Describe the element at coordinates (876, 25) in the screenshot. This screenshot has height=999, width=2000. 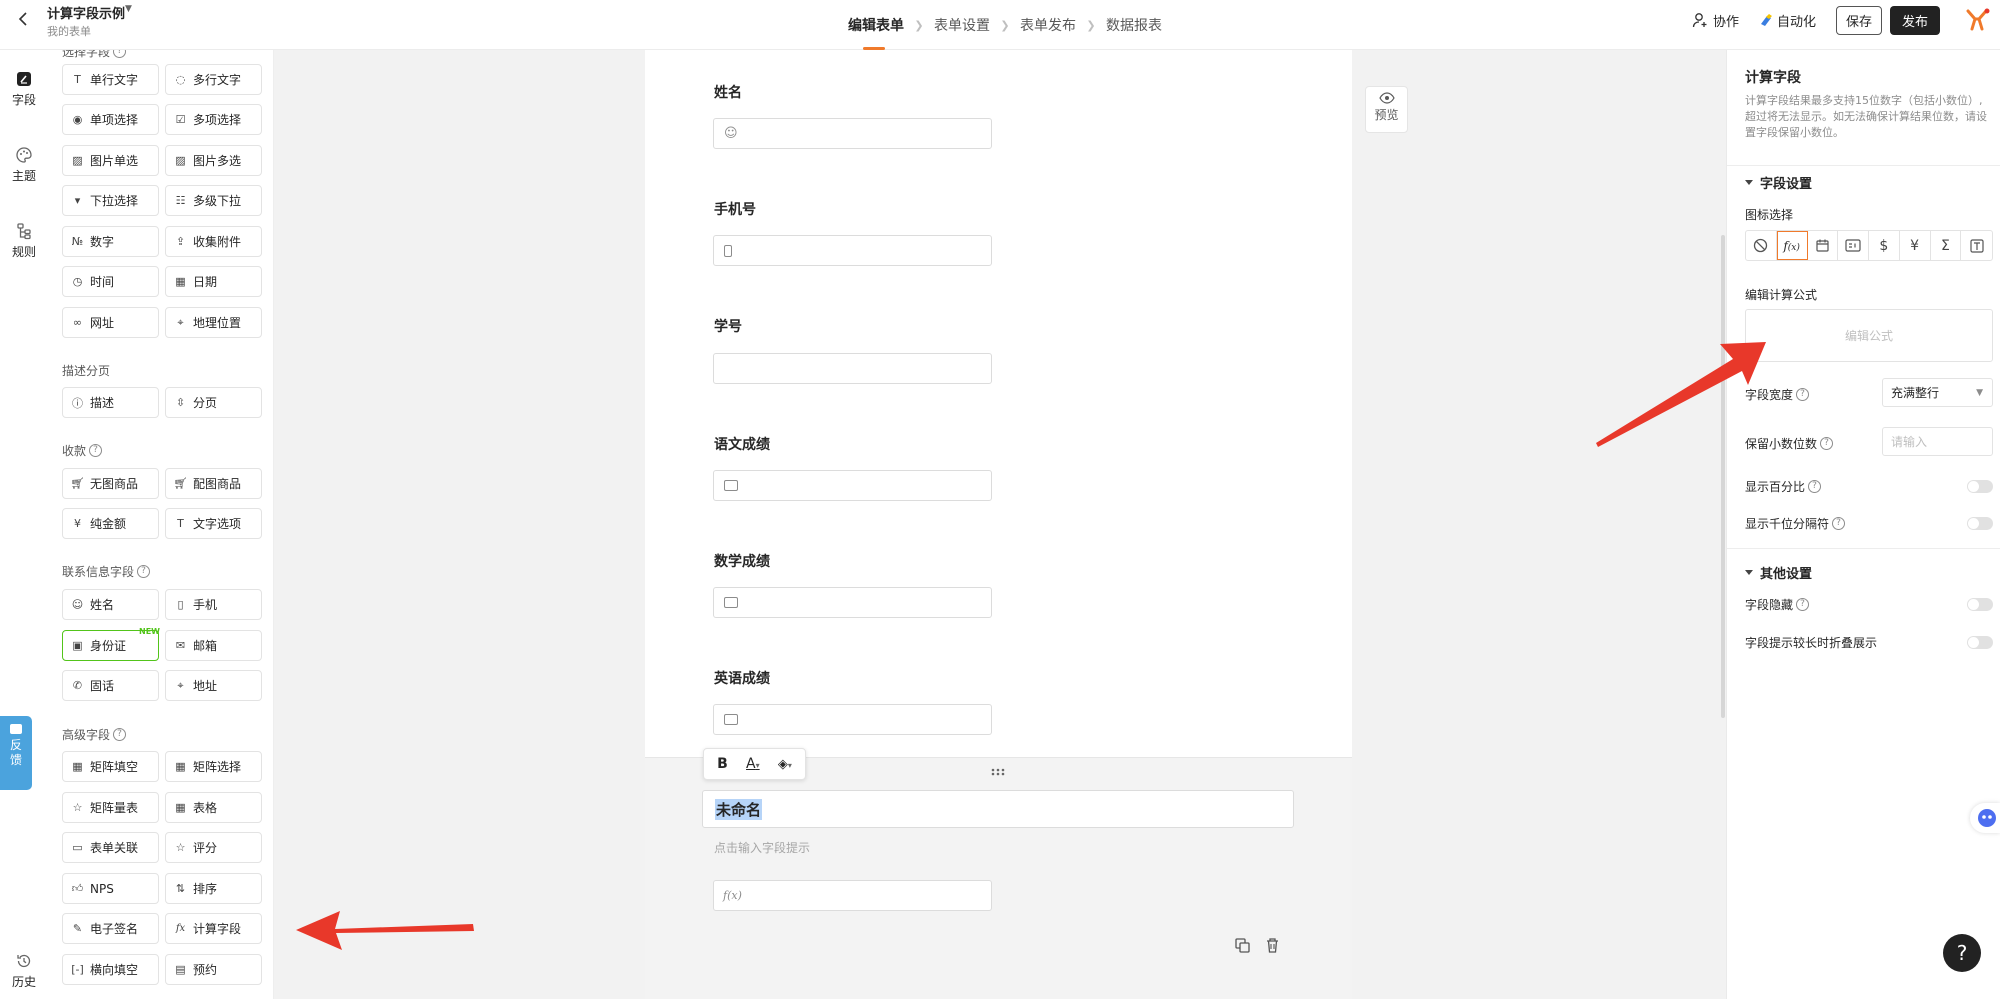
I see `step-edit-form: 编辑表单` at that location.